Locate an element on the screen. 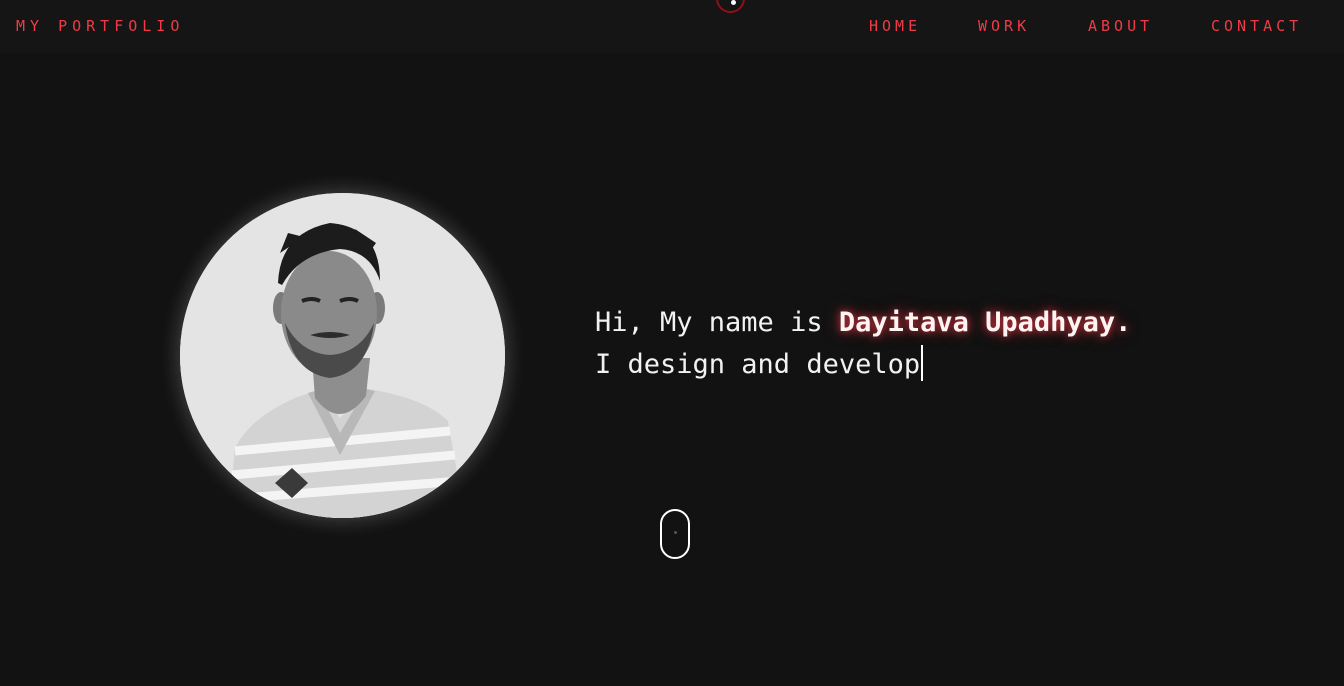 The width and height of the screenshot is (1344, 686). profile-photo is located at coordinates (342, 355).